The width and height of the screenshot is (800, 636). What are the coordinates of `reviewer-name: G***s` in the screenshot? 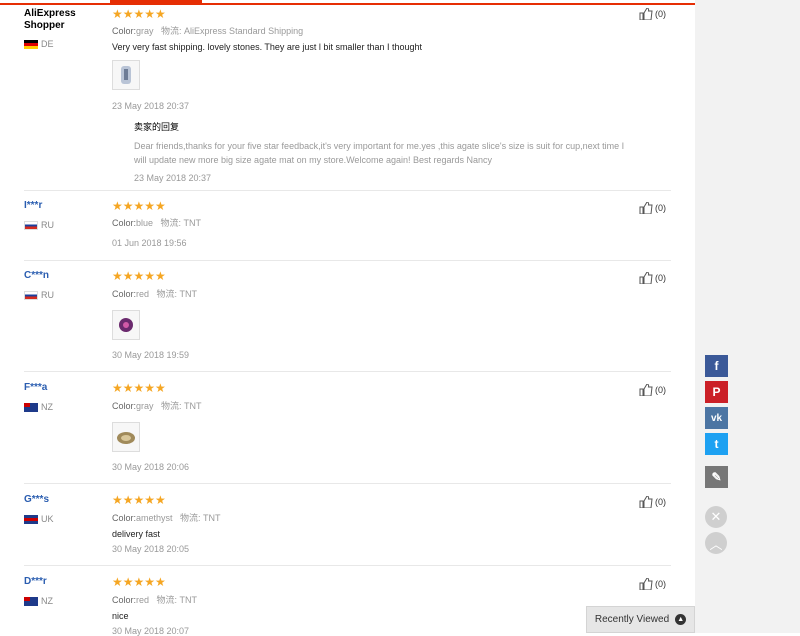 It's located at (37, 499).